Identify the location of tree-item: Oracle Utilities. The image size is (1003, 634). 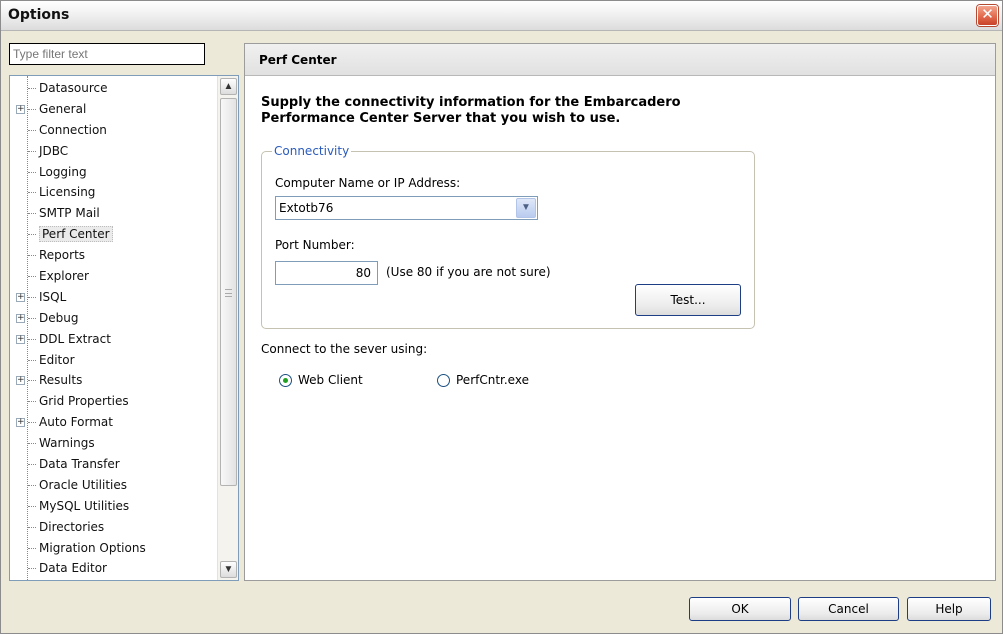
(114, 485).